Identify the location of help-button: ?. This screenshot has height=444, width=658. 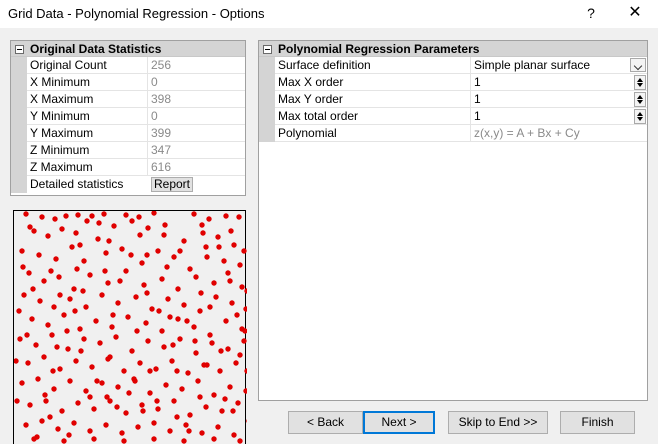
(591, 14).